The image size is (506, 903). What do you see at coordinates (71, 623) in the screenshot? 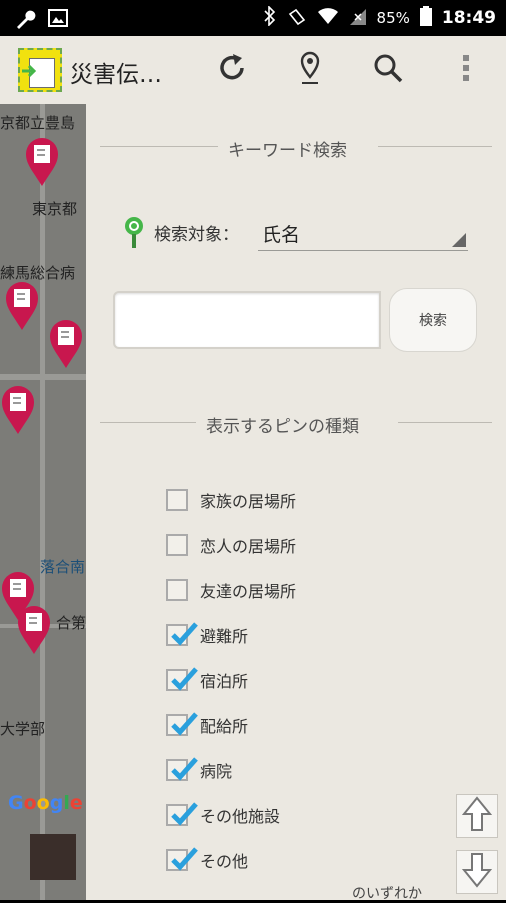
I see `map-label: 合第` at bounding box center [71, 623].